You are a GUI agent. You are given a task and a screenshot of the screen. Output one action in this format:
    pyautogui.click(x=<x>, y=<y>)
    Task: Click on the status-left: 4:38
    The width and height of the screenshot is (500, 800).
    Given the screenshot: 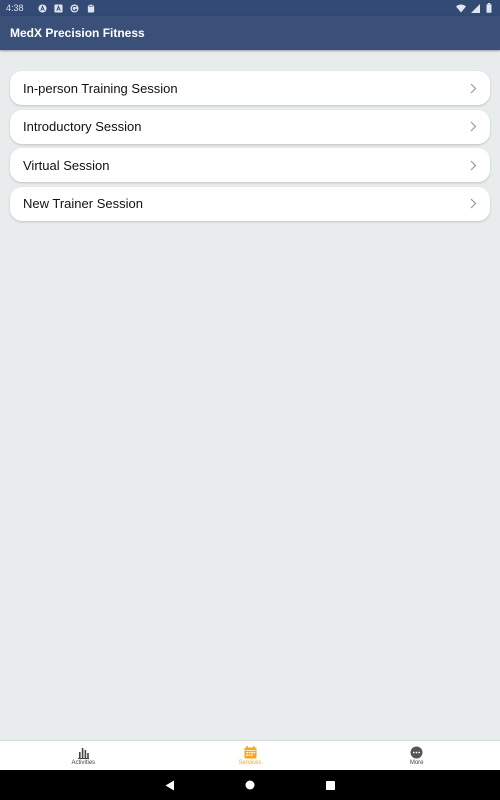 What is the action you would take?
    pyautogui.click(x=51, y=8)
    